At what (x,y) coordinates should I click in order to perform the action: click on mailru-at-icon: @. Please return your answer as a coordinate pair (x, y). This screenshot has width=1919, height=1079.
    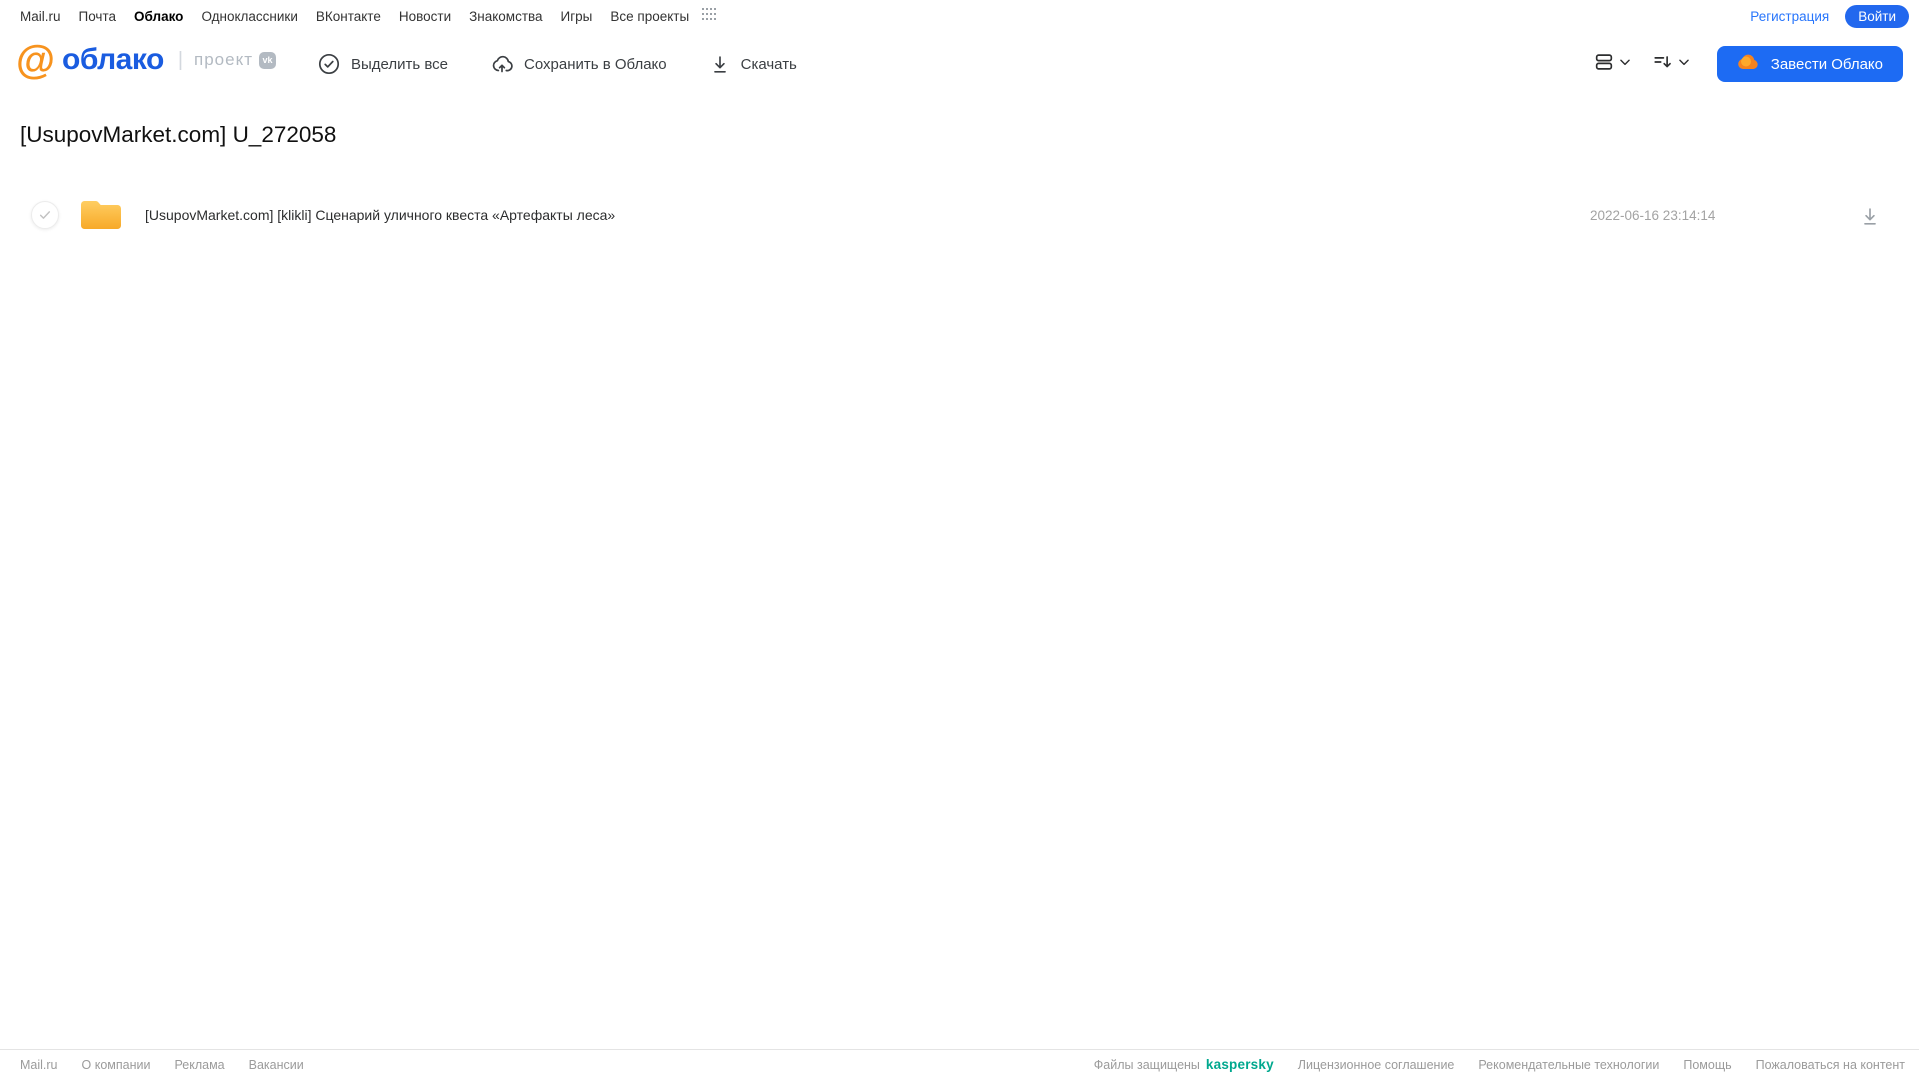
    Looking at the image, I should click on (36, 60).